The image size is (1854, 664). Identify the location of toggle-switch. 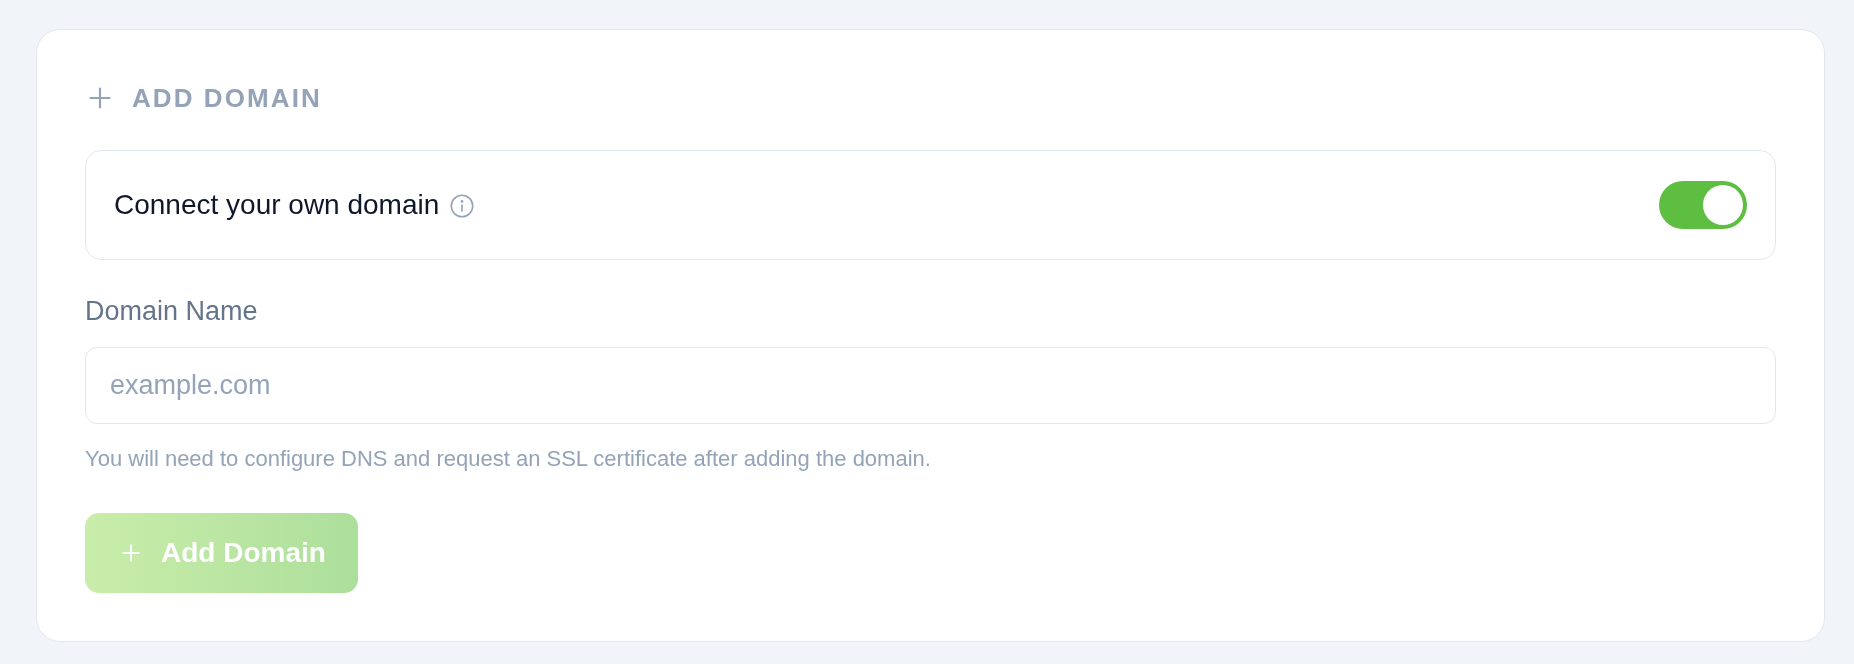
(1703, 204).